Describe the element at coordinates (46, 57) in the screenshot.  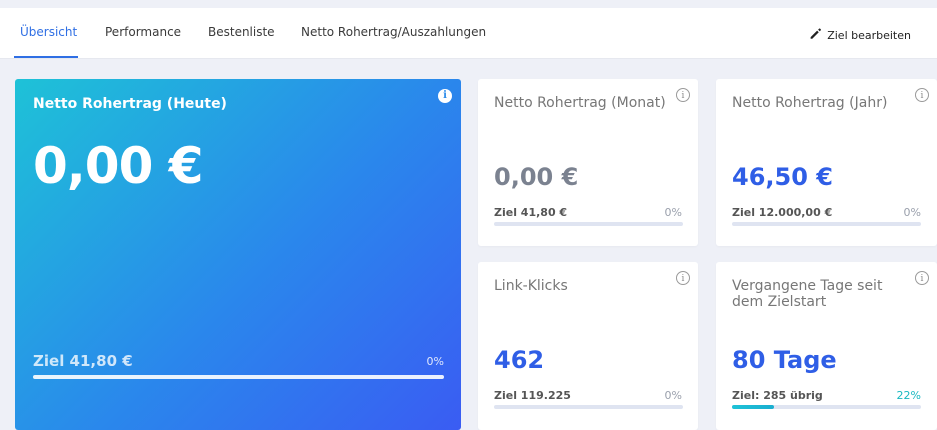
I see `active-tab-indicator` at that location.